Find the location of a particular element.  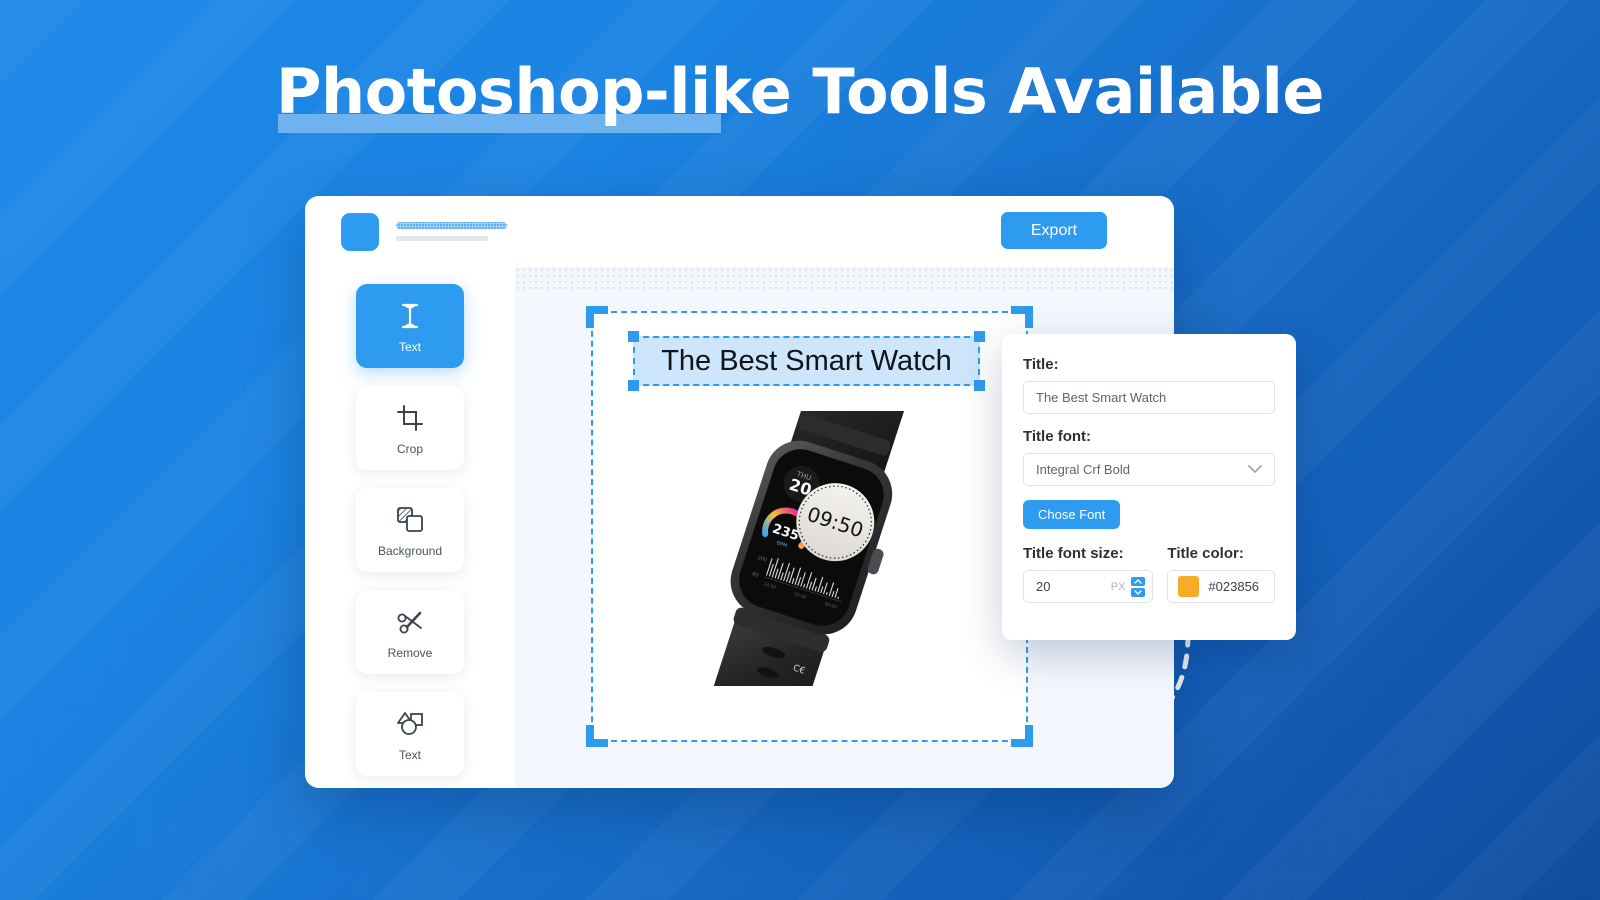

title-input: The Best Smart Watch is located at coordinates (1149, 397).